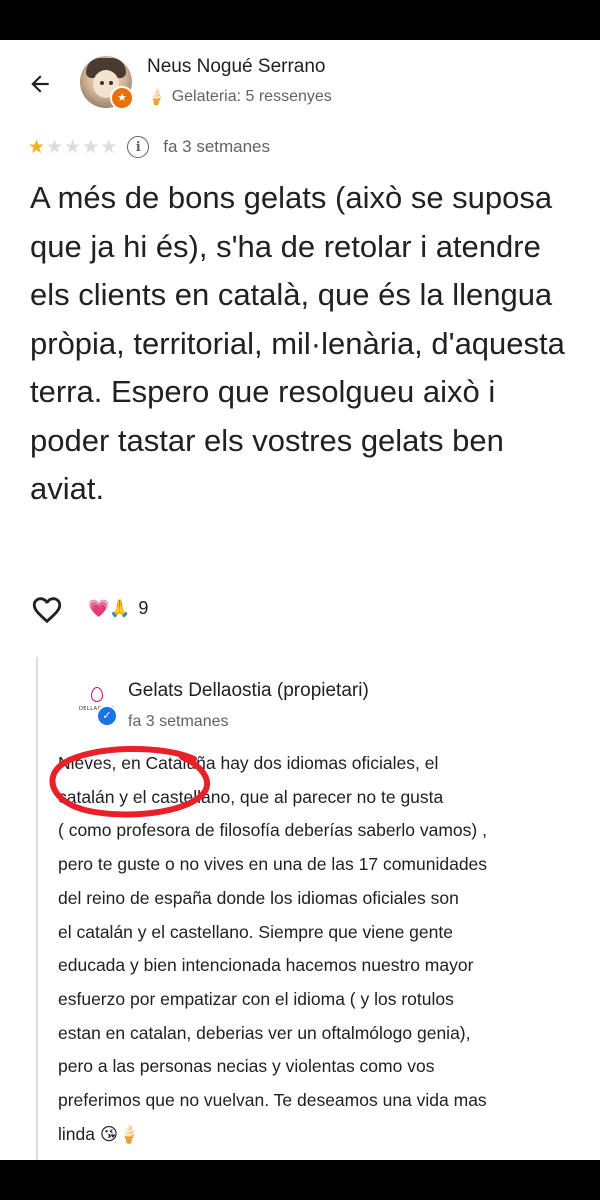 The width and height of the screenshot is (600, 1200). Describe the element at coordinates (37, 147) in the screenshot. I see `star-icon-filled: ★` at that location.